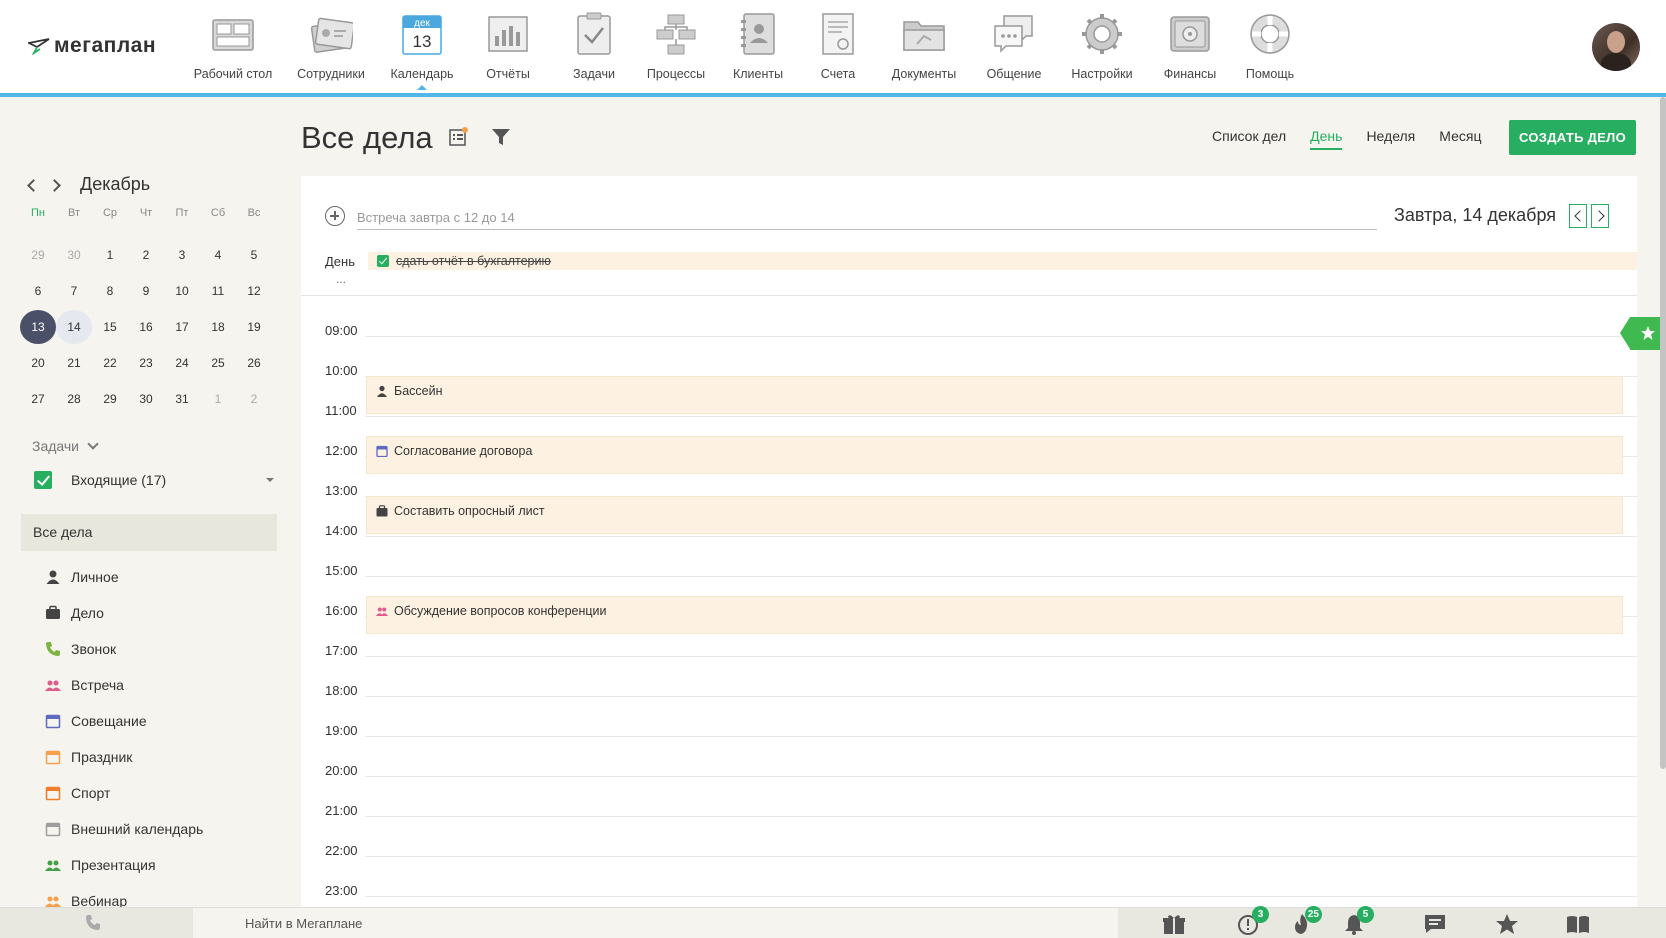 The image size is (1666, 938). I want to click on hour-row: 20:00, so click(969, 757).